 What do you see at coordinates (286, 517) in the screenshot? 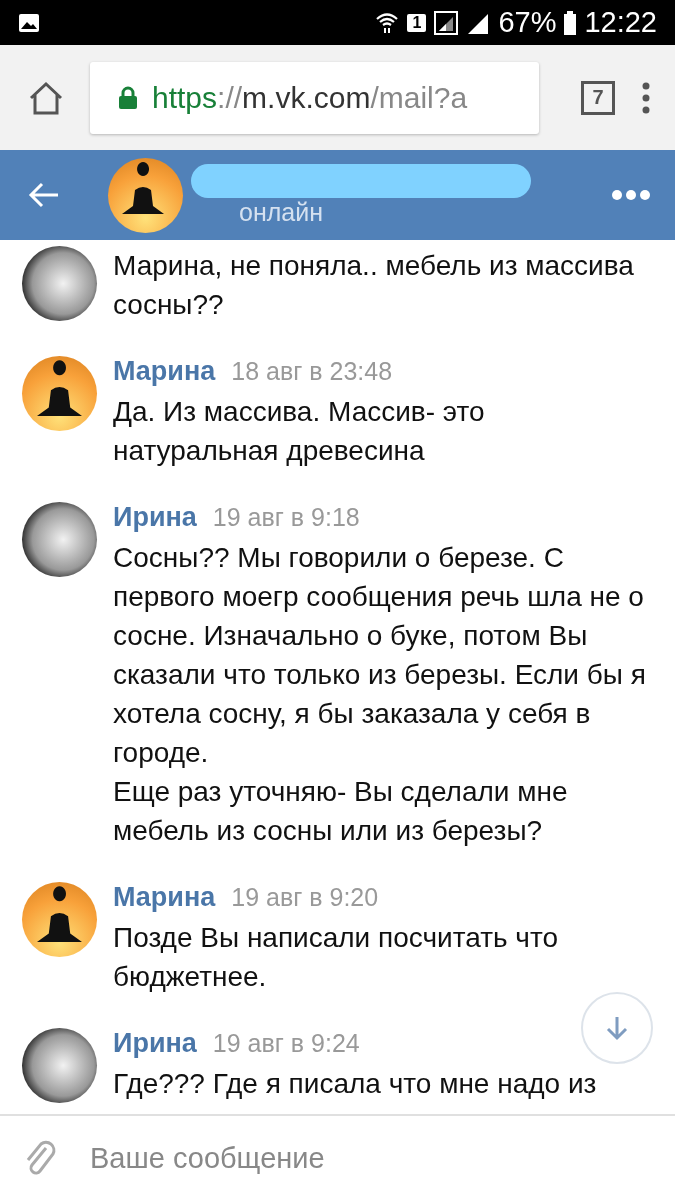
I see `message-time: 19 авг в 9:18` at bounding box center [286, 517].